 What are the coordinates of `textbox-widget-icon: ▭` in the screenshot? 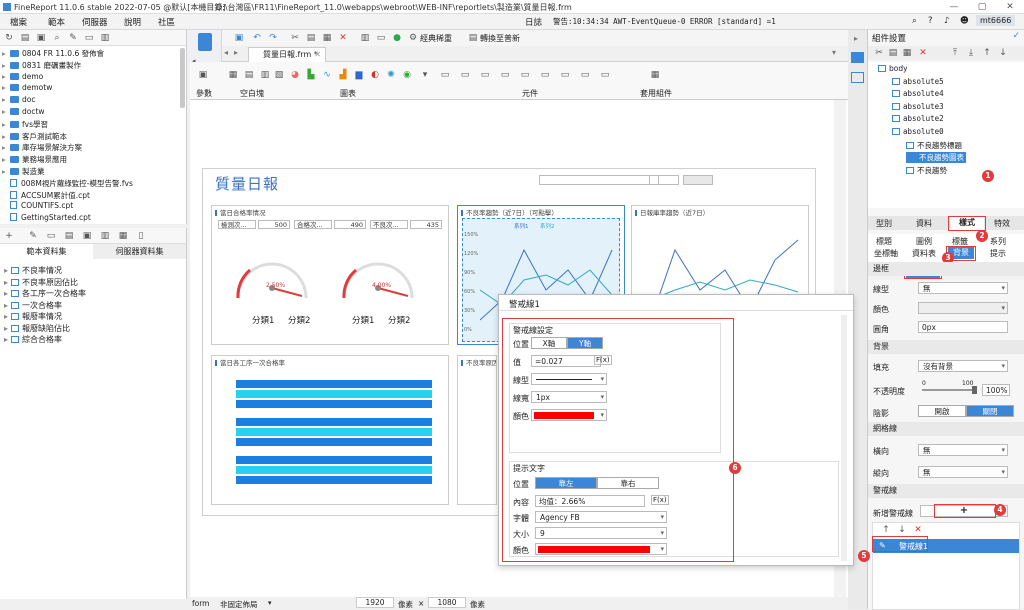 It's located at (445, 75).